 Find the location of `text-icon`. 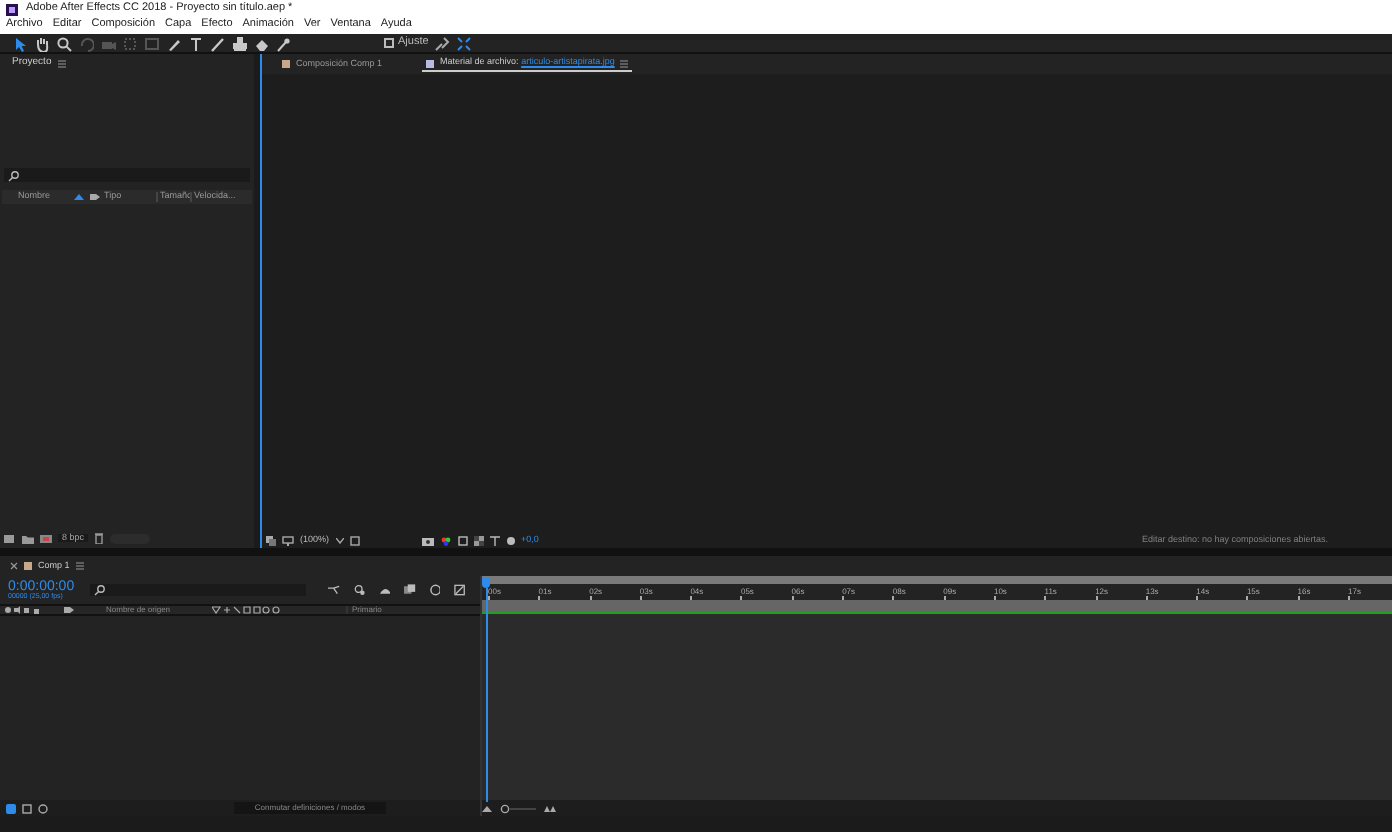

text-icon is located at coordinates (196, 43).